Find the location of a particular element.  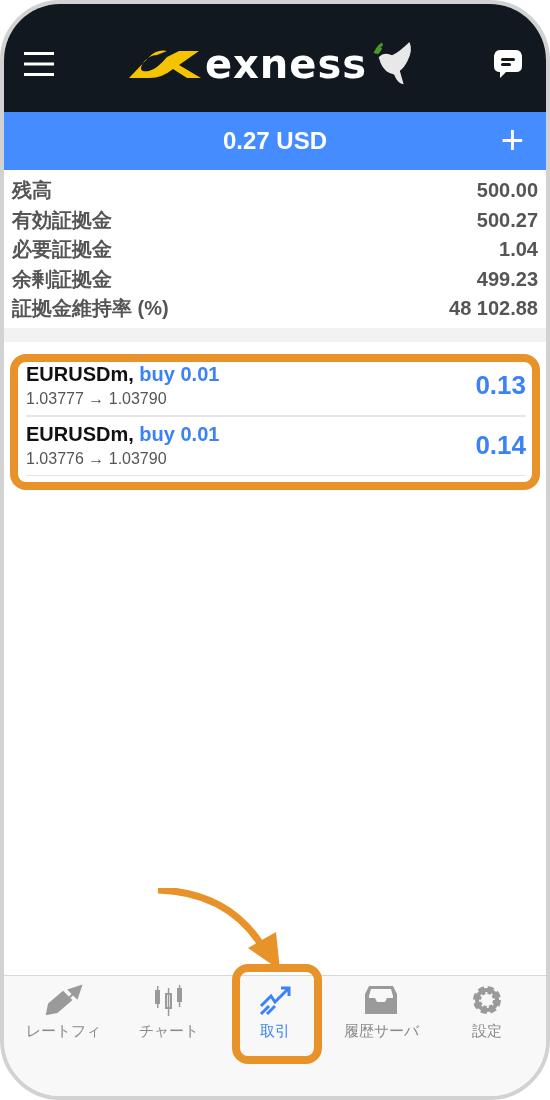

position-prices: 1.03777 → 1.03790 is located at coordinates (97, 399).